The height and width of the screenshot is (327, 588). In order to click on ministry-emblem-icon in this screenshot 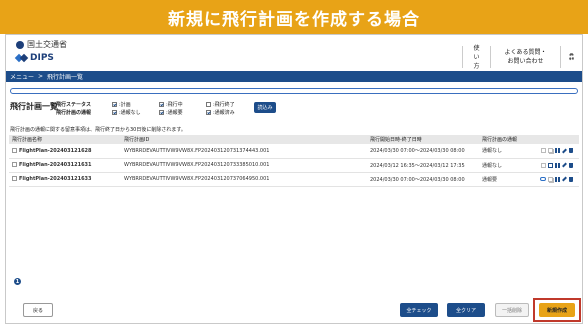, I will do `click(20, 44)`.